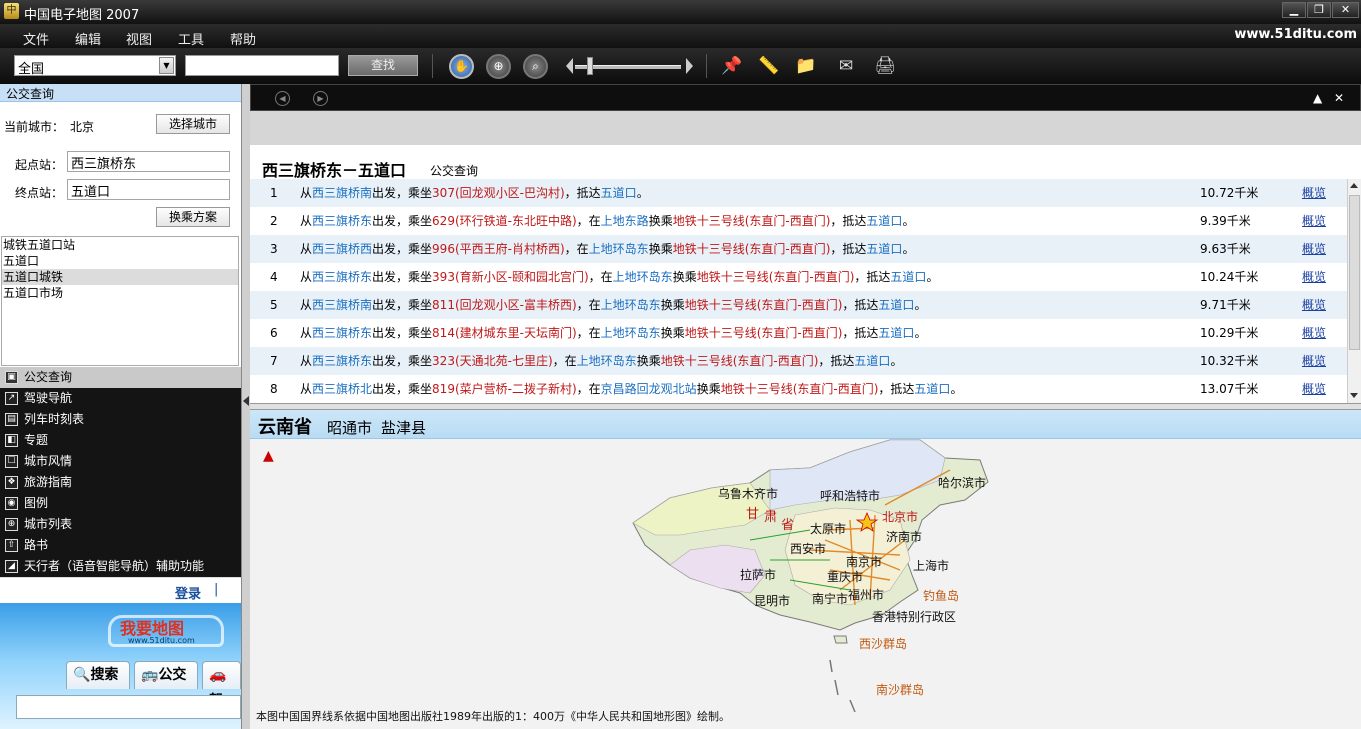 This screenshot has height=729, width=1361. I want to click on login-link: 登录, so click(188, 592).